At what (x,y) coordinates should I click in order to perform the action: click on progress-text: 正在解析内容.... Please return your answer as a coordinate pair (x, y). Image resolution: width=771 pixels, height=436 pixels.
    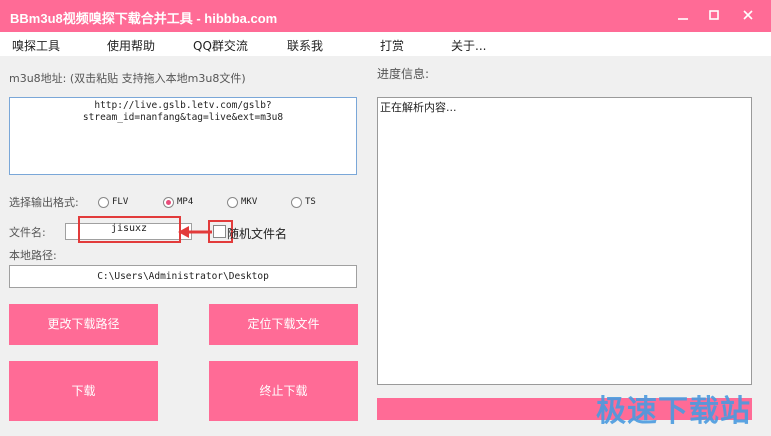
    Looking at the image, I should click on (418, 107).